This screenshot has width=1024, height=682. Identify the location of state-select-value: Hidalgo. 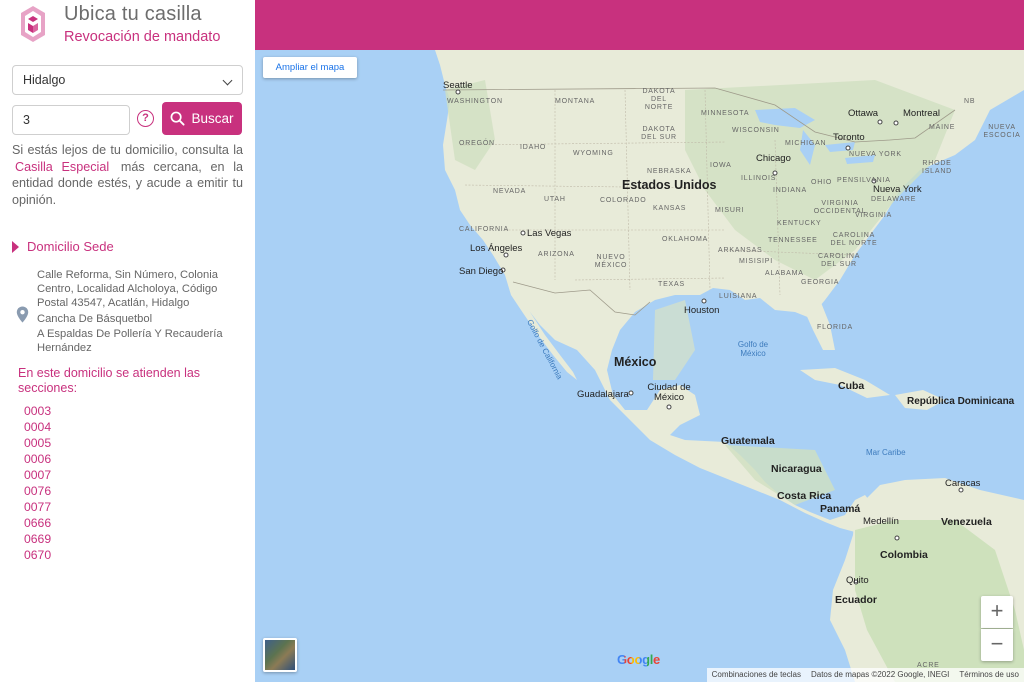
(44, 80).